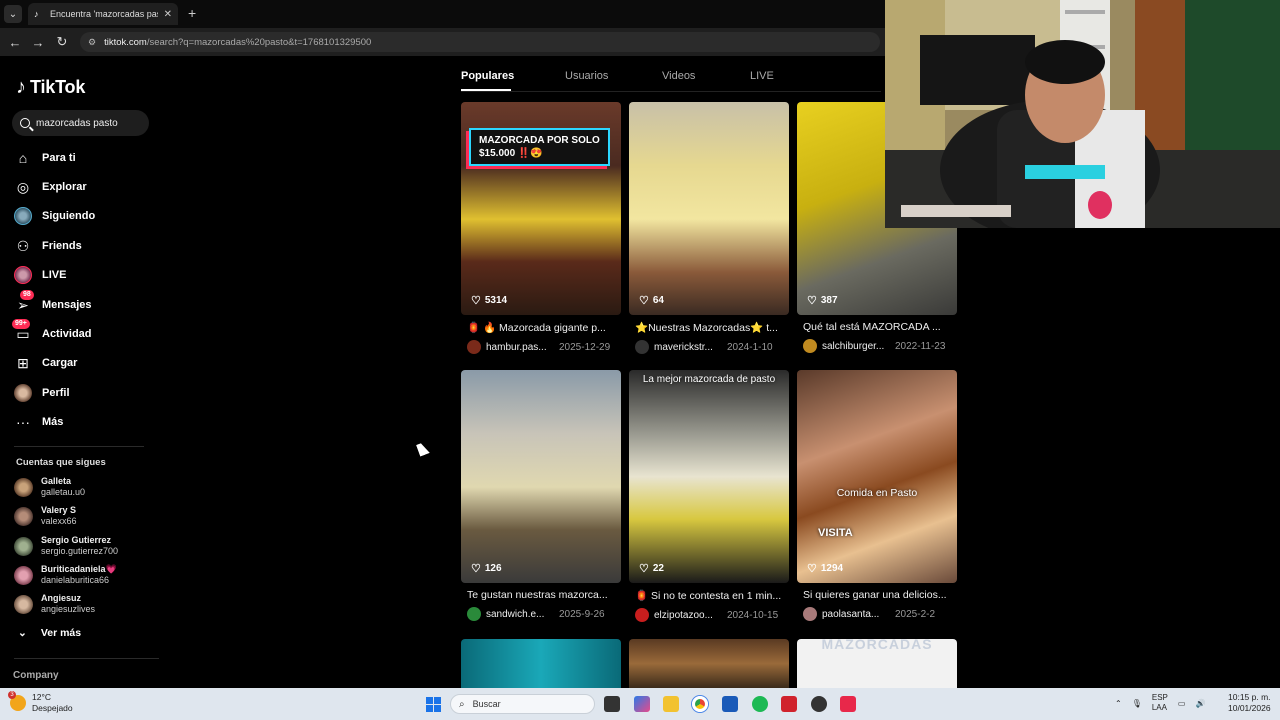 The height and width of the screenshot is (720, 1280). What do you see at coordinates (68, 609) in the screenshot?
I see `account-handle: angiesuzlives` at bounding box center [68, 609].